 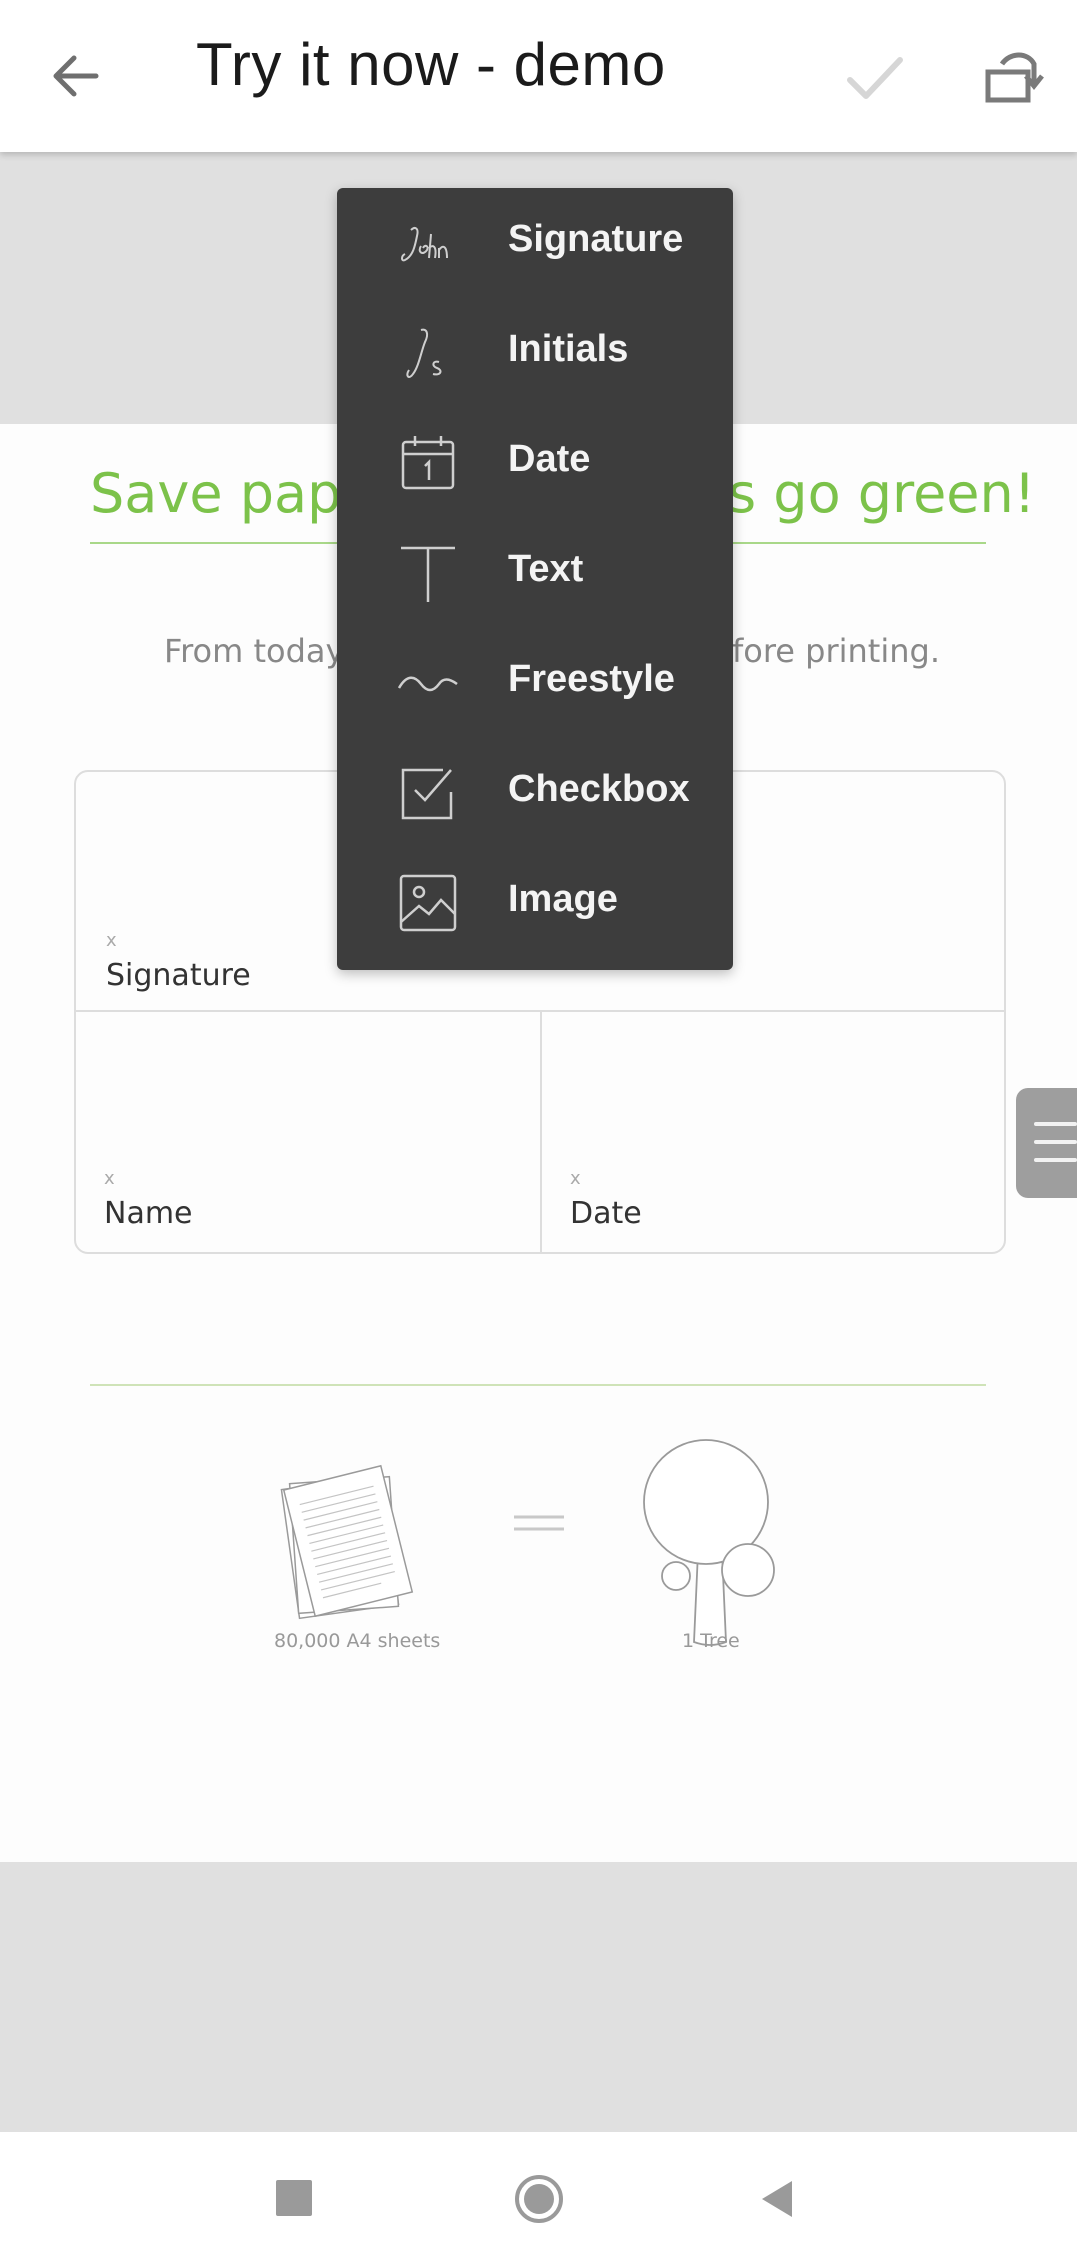 What do you see at coordinates (178, 975) in the screenshot?
I see `signature-field-label: Signature` at bounding box center [178, 975].